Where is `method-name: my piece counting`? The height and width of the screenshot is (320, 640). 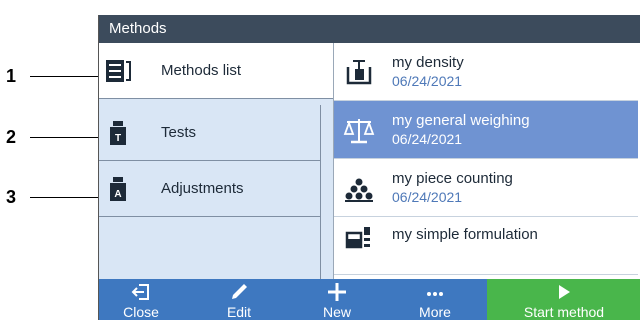
method-name: my piece counting is located at coordinates (452, 178).